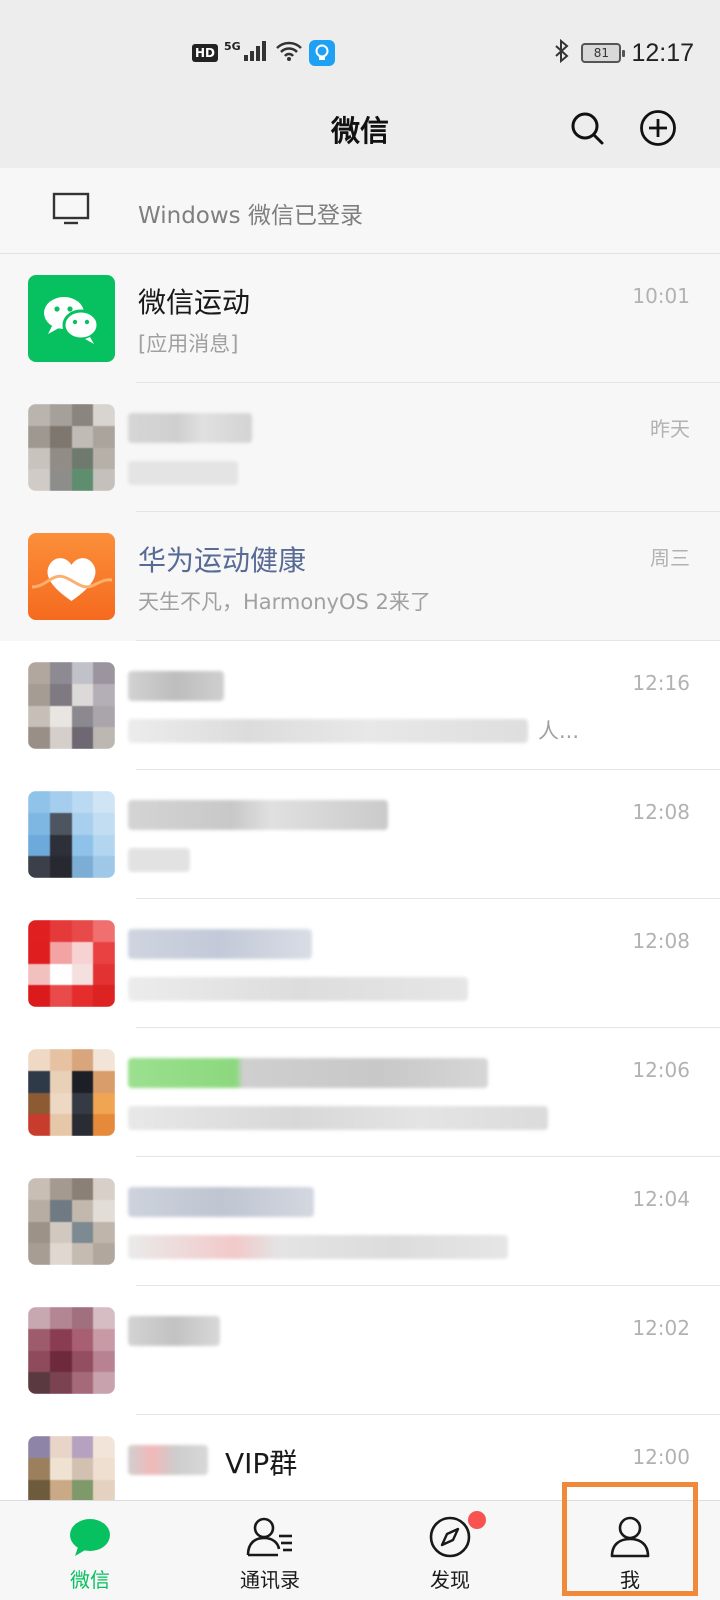  What do you see at coordinates (661, 1457) in the screenshot?
I see `chat-time: 12:00` at bounding box center [661, 1457].